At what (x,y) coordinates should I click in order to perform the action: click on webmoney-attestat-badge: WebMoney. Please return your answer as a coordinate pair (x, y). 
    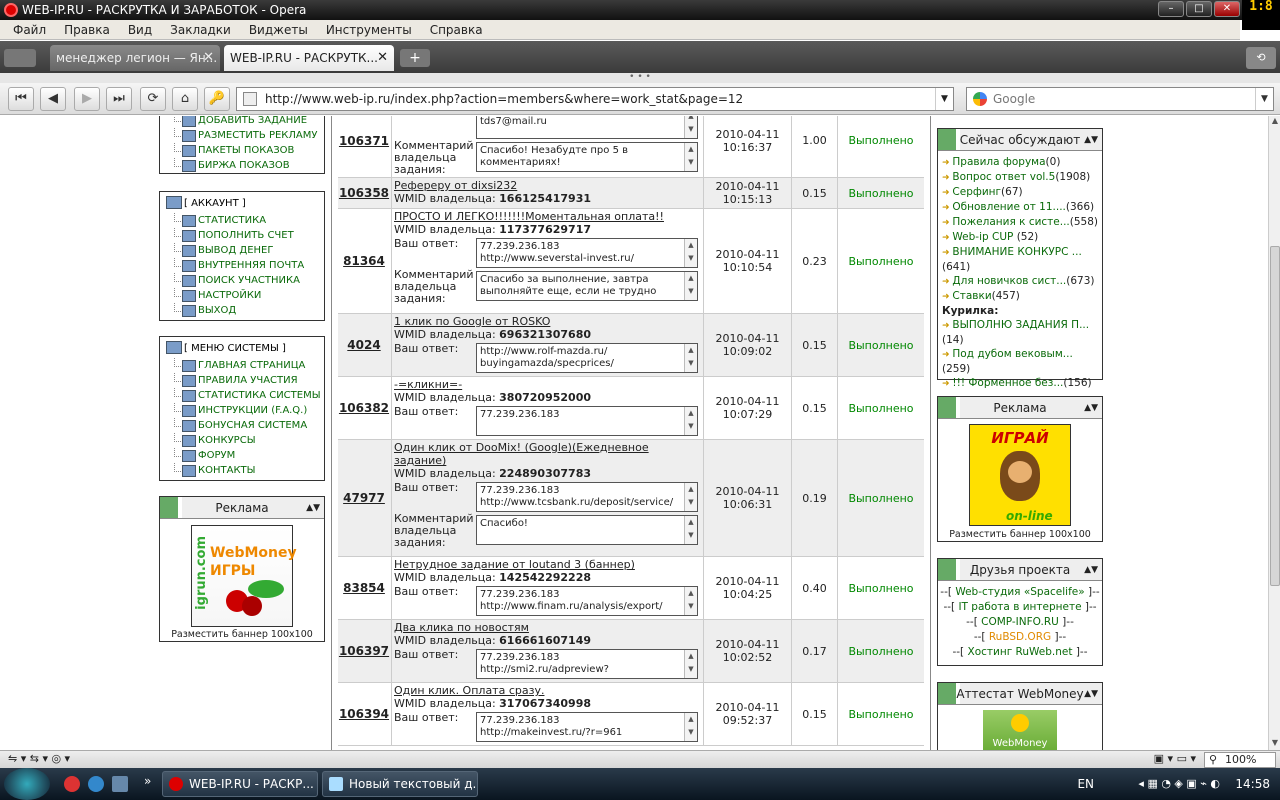
    Looking at the image, I should click on (1020, 730).